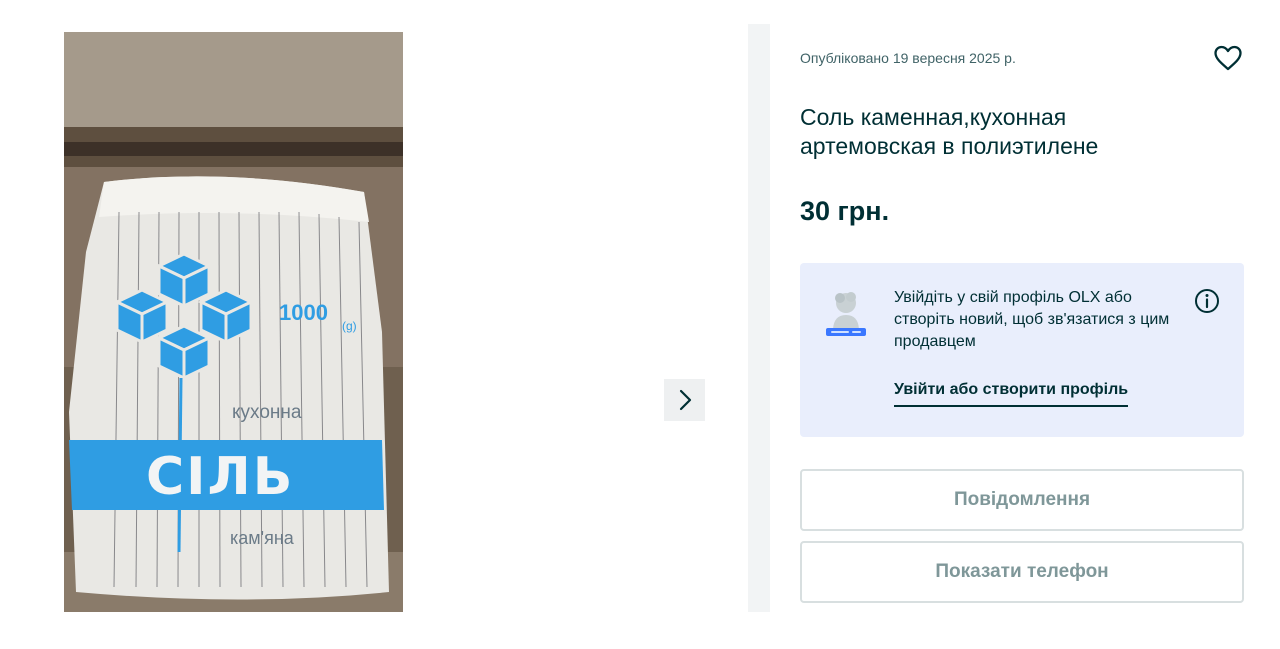 This screenshot has height=649, width=1280. Describe the element at coordinates (220, 477) in the screenshot. I see `bag-brand-text: СІЛЬ` at that location.